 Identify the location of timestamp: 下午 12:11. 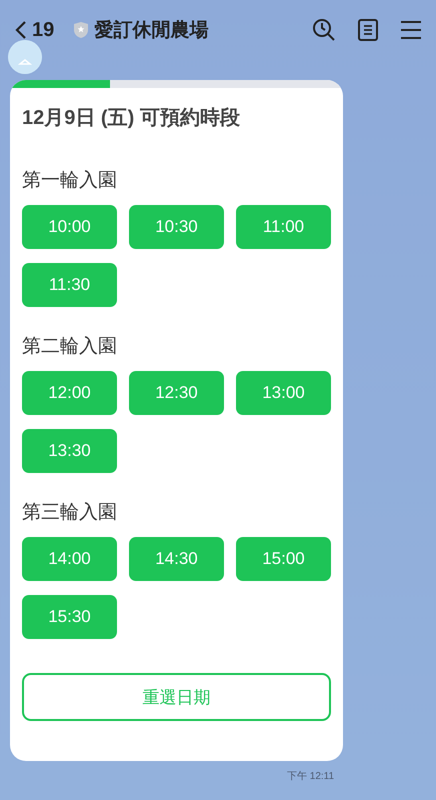
(310, 776).